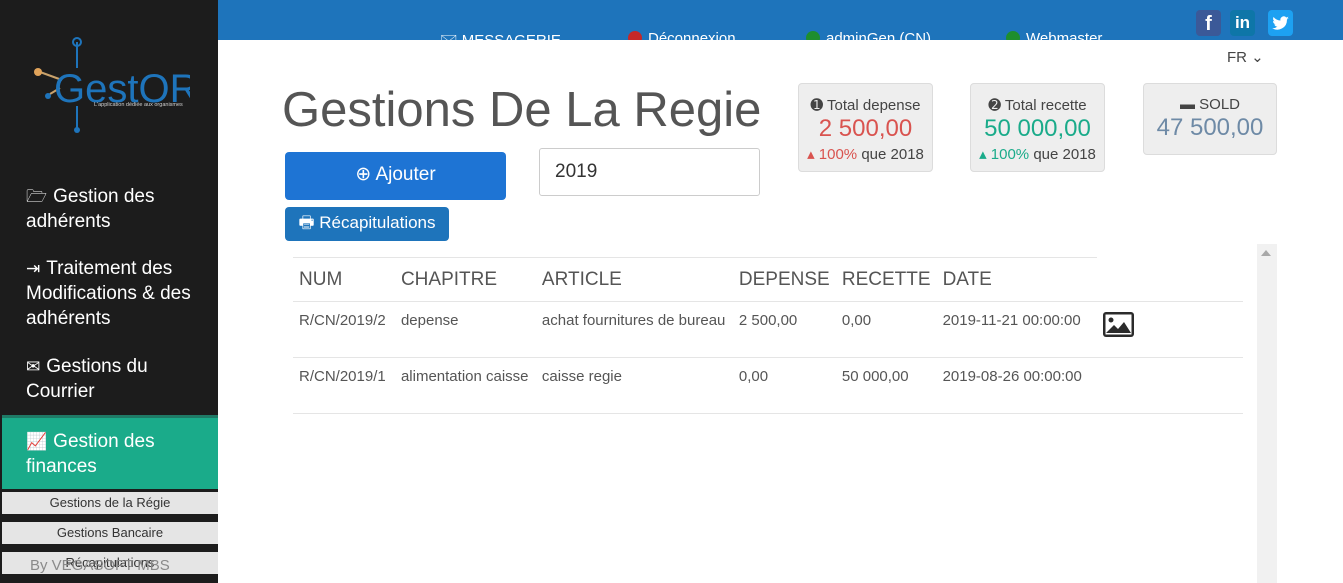 The image size is (1343, 583). I want to click on total-depense-card: ➊ Total depense 2 500,00 ▴ 100% que 2018, so click(865, 127).